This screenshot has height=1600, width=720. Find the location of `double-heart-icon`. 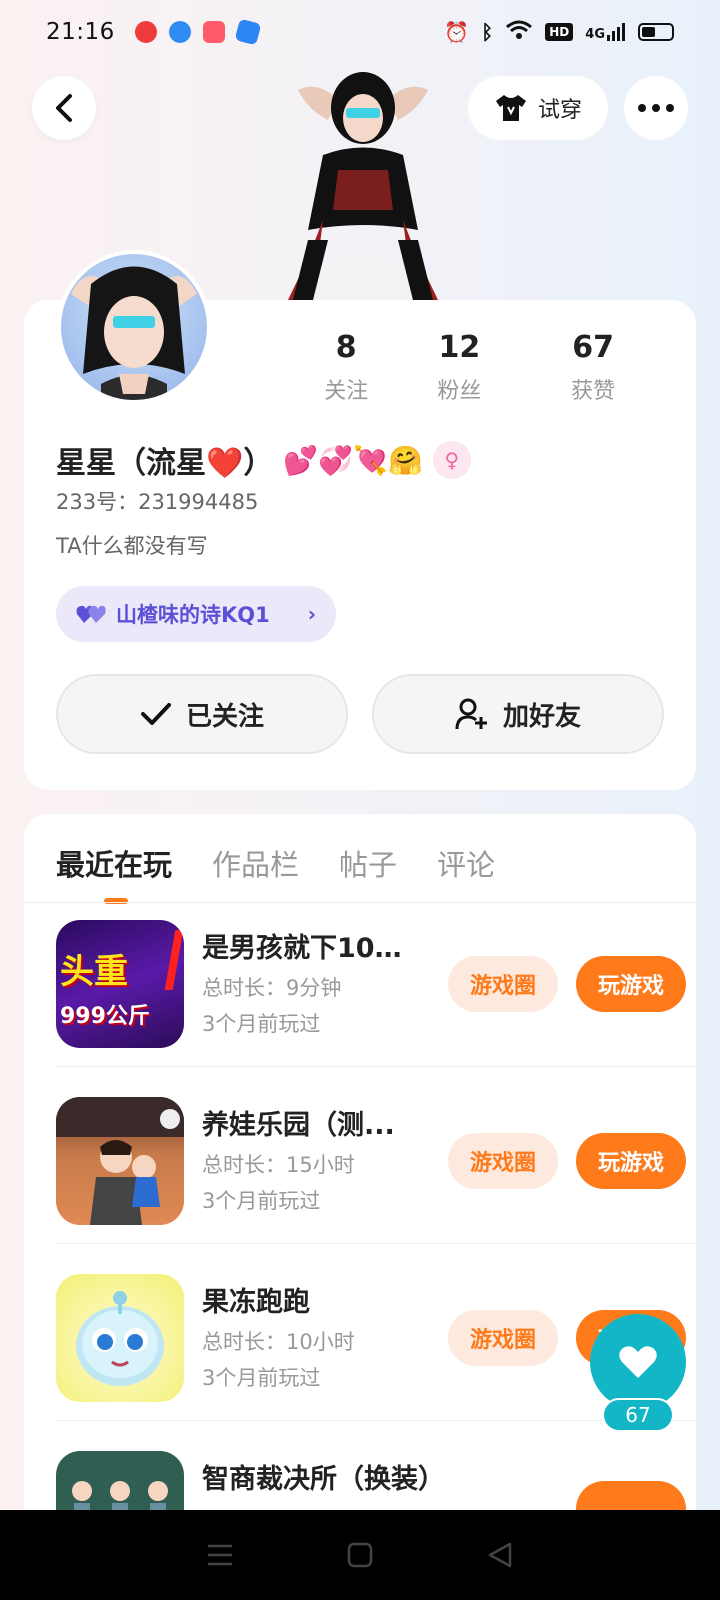

double-heart-icon is located at coordinates (91, 614).